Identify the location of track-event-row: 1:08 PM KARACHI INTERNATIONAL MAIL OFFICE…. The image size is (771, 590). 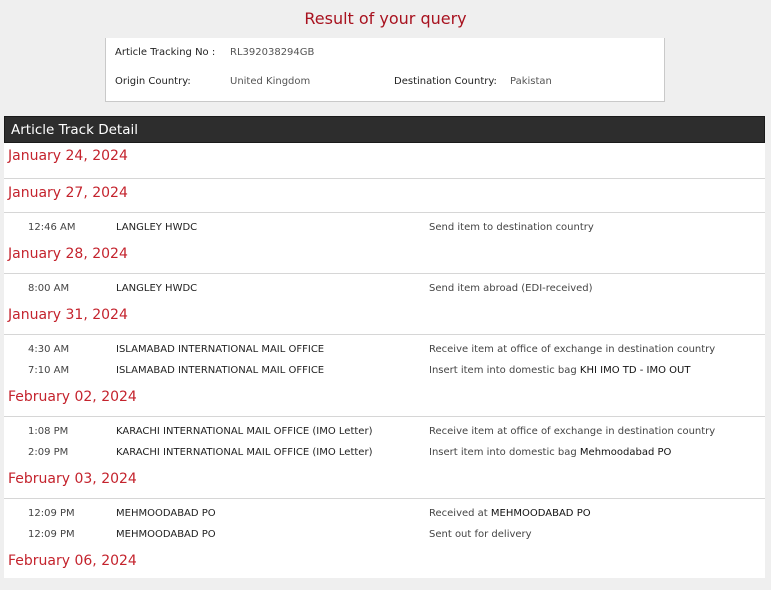
(384, 431).